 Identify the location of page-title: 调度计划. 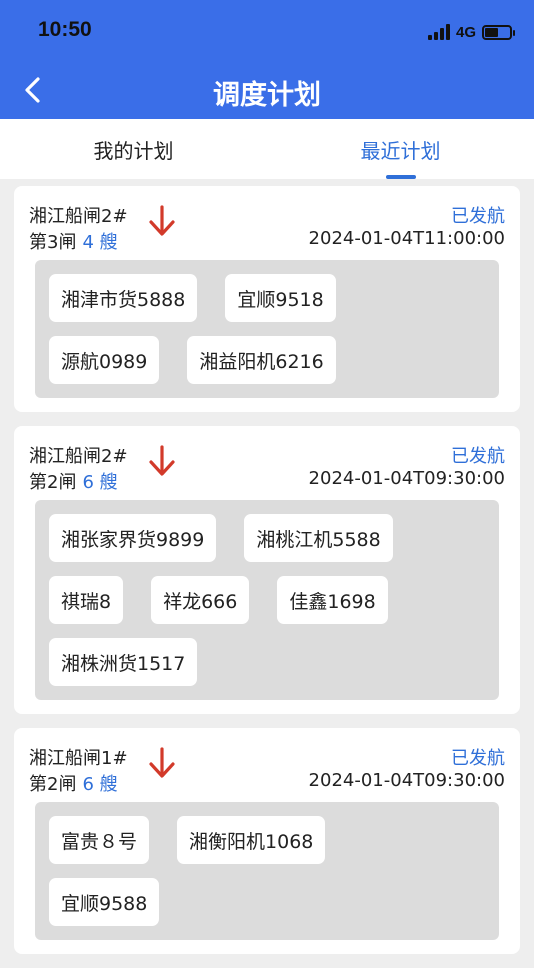
(267, 95).